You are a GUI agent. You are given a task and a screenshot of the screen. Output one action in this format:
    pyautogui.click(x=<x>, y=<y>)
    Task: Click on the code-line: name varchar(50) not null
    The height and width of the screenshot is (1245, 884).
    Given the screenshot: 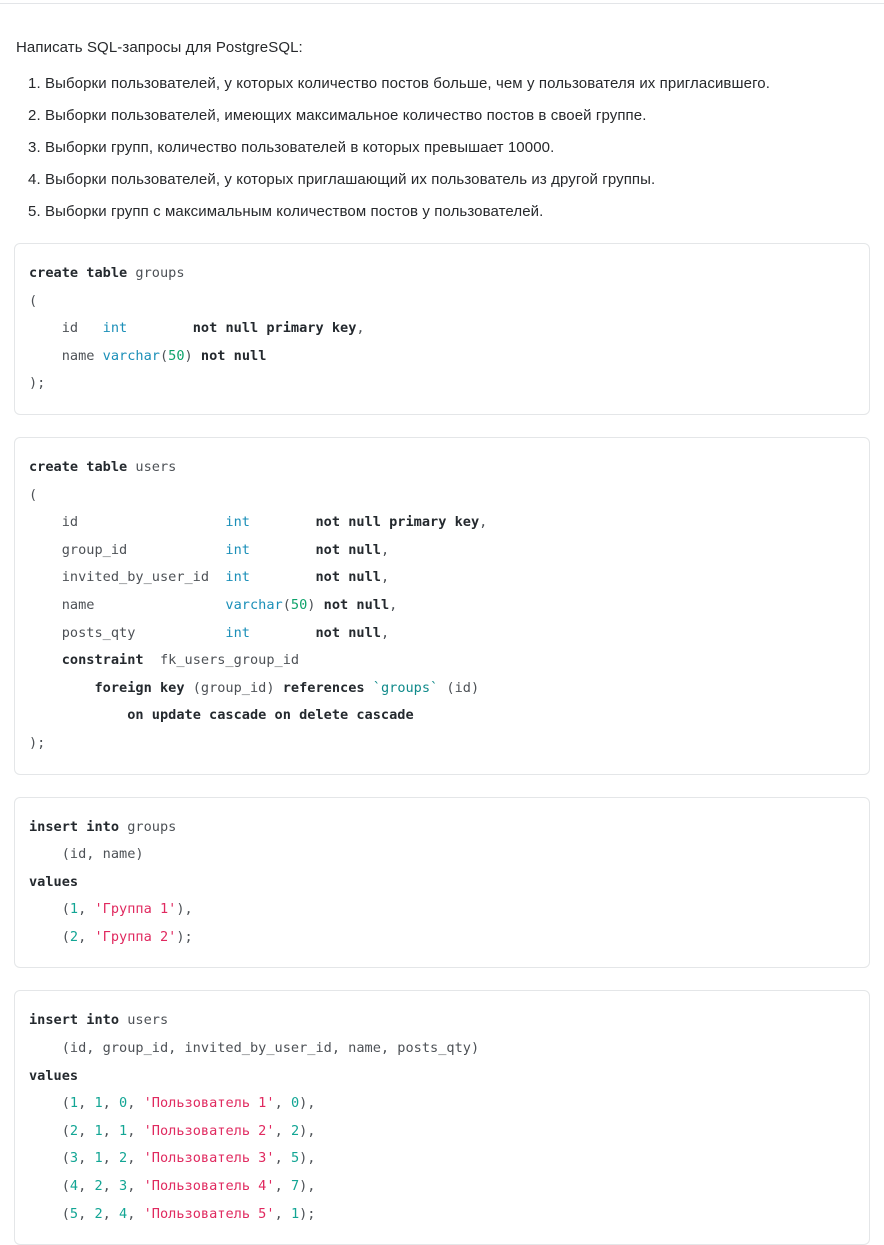 What is the action you would take?
    pyautogui.click(x=148, y=355)
    